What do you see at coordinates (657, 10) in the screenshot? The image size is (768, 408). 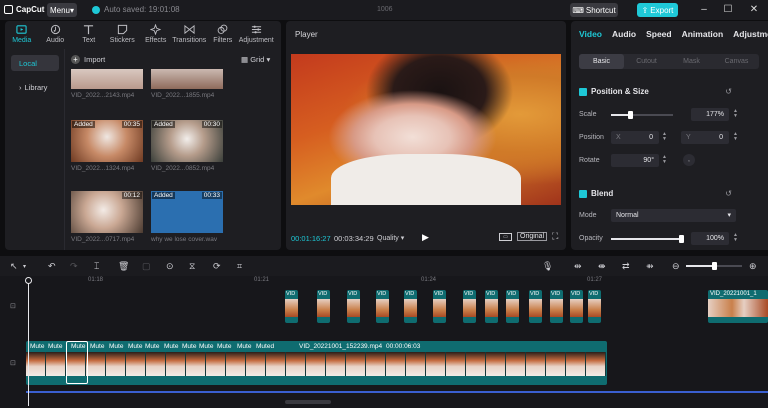 I see `export-button: ⇪ Export` at bounding box center [657, 10].